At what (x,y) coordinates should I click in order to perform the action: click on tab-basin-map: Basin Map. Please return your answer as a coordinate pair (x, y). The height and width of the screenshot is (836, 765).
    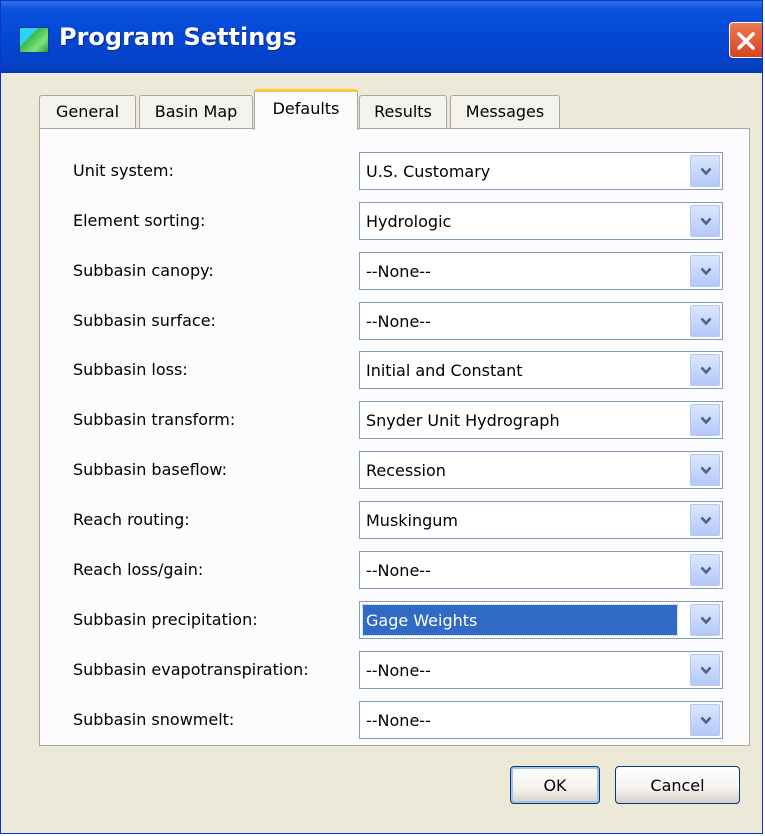
    Looking at the image, I should click on (196, 112).